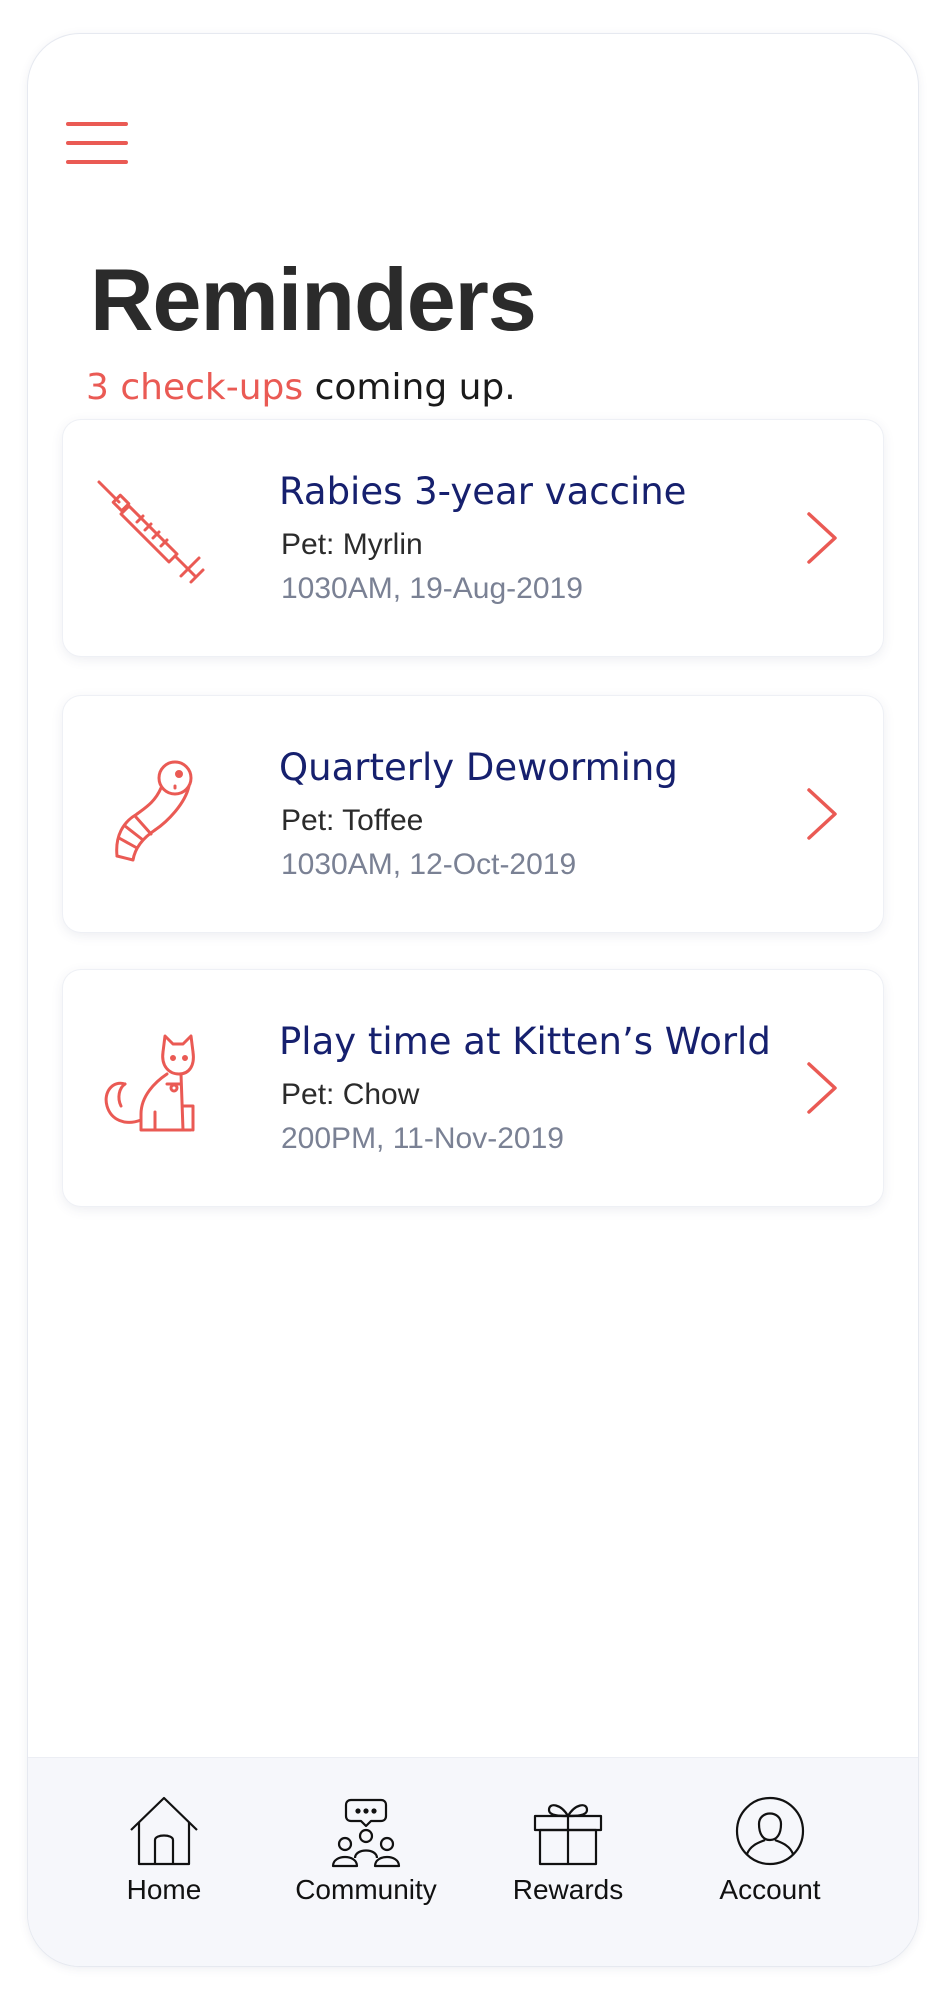 This screenshot has width=950, height=2000. What do you see at coordinates (195, 387) in the screenshot?
I see `checkup-count: 3 check-ups` at bounding box center [195, 387].